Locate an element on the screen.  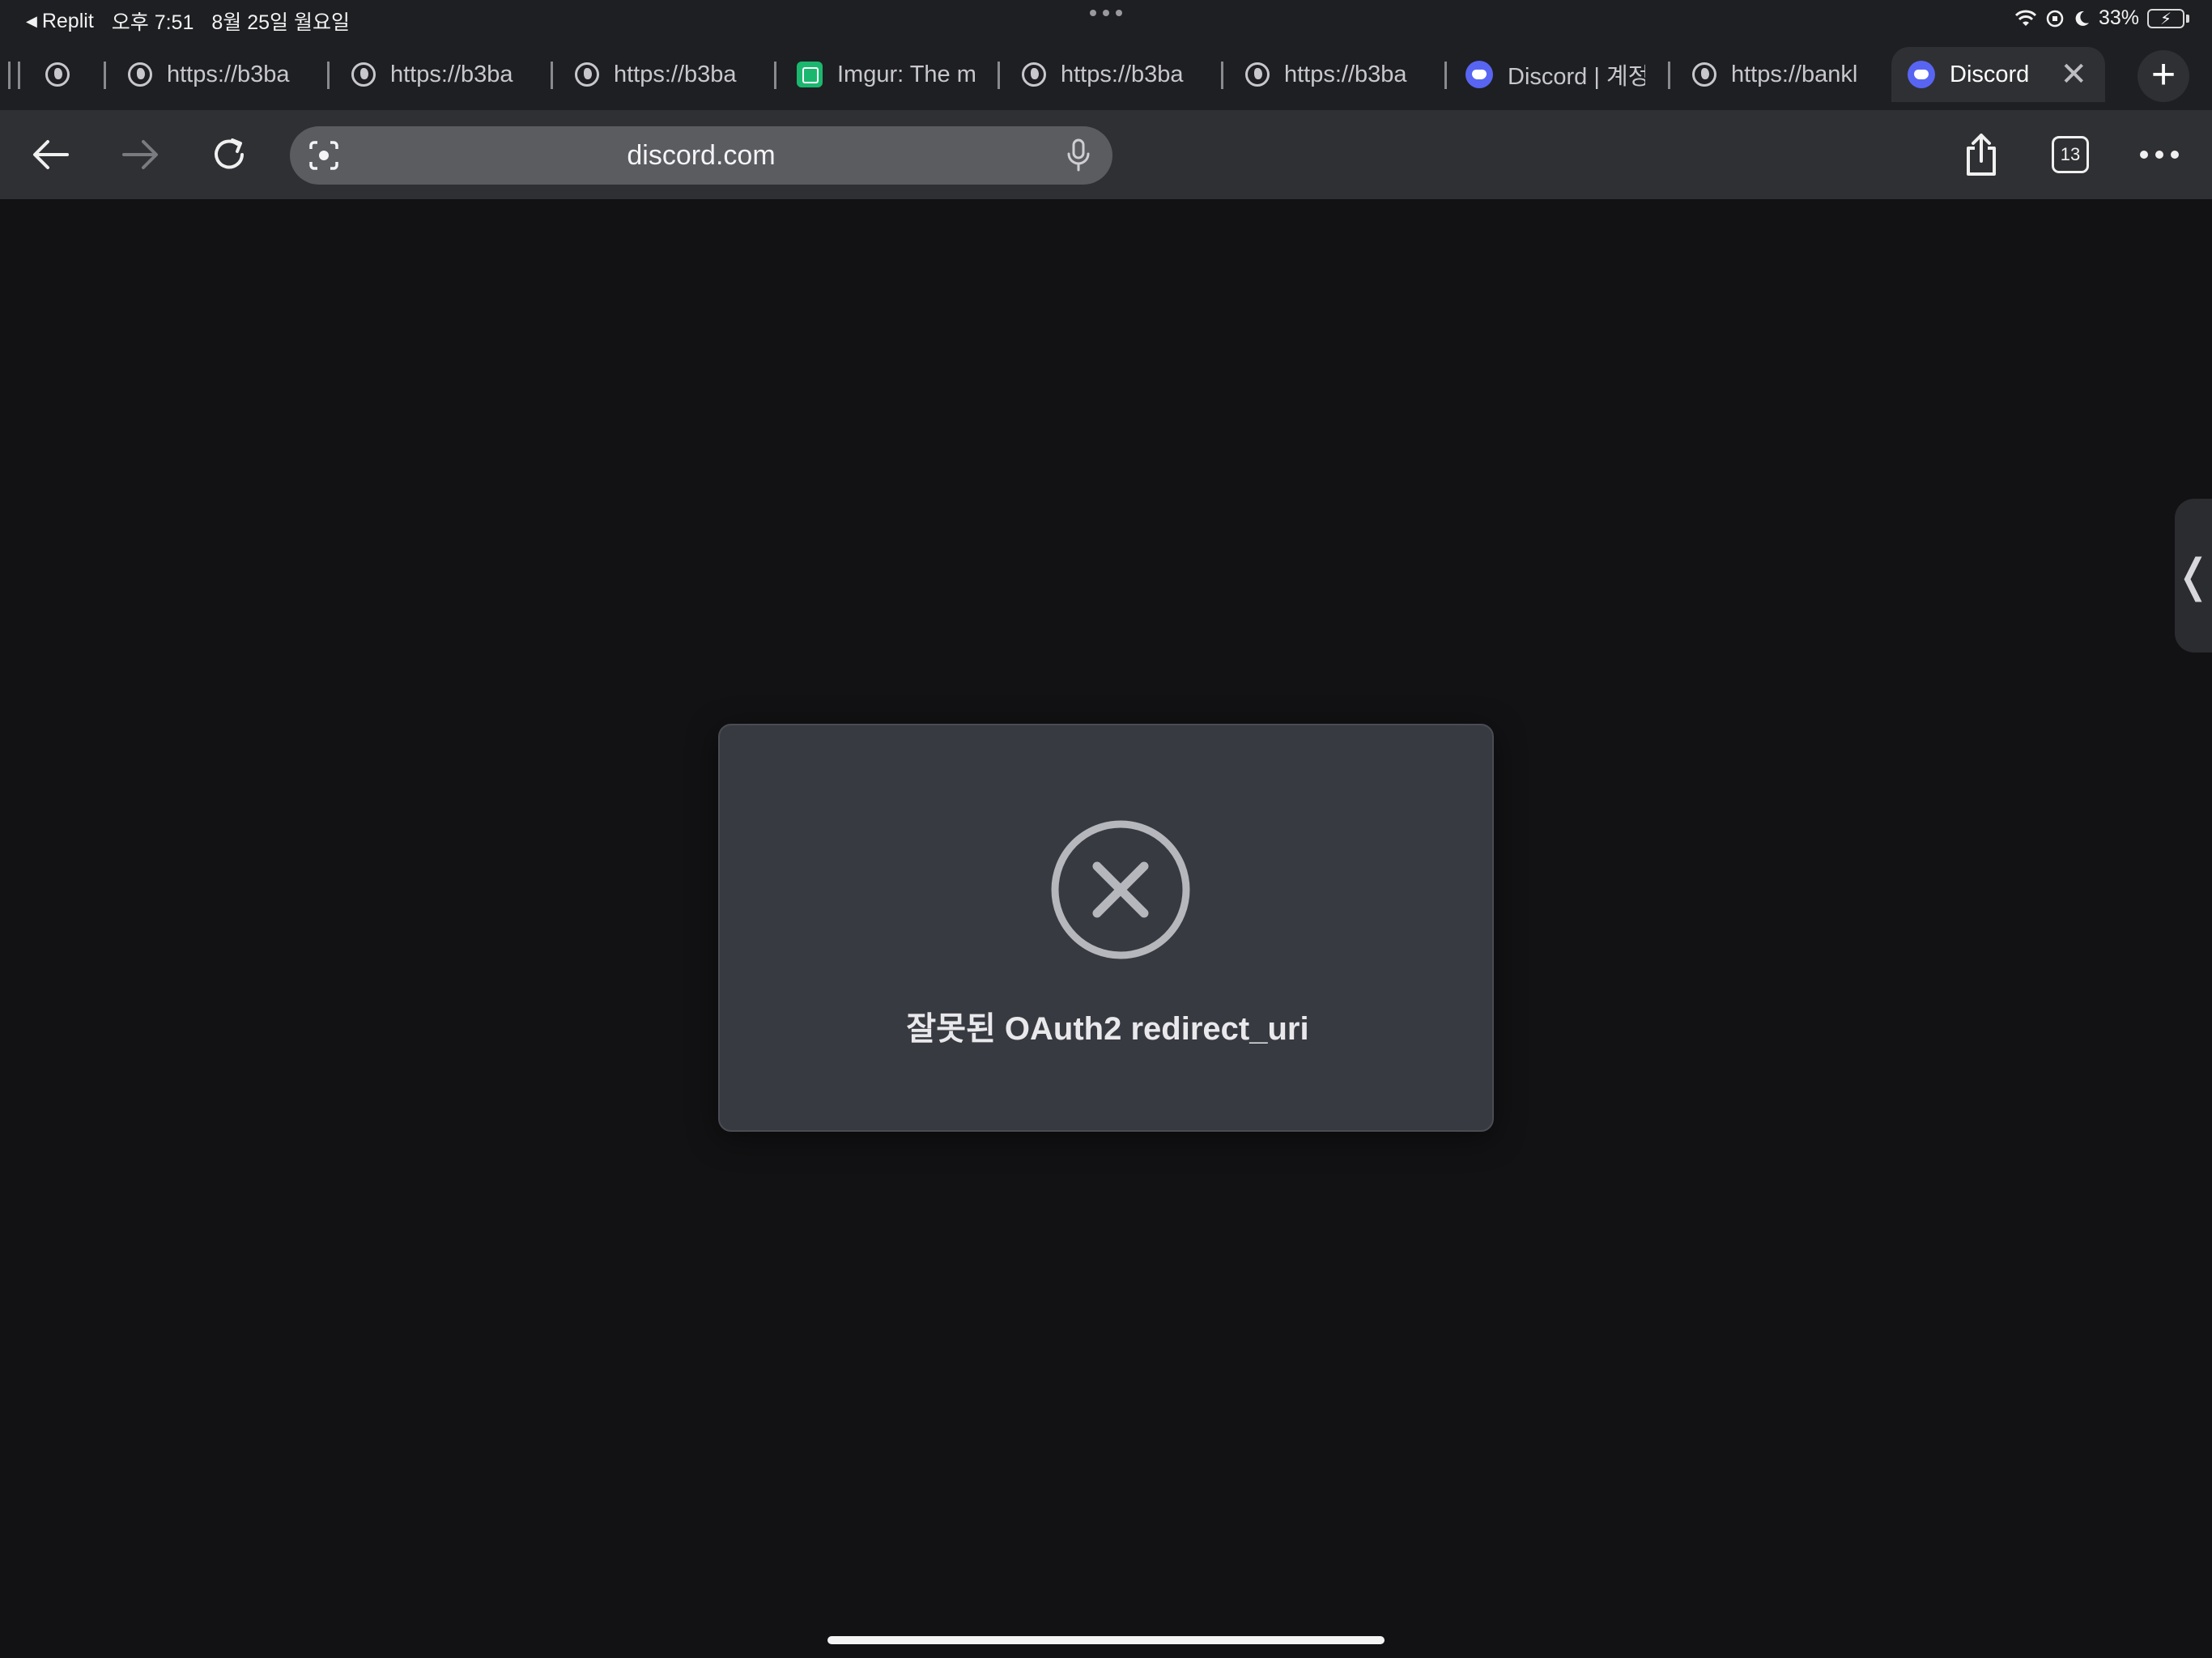
share-button is located at coordinates (1981, 154).